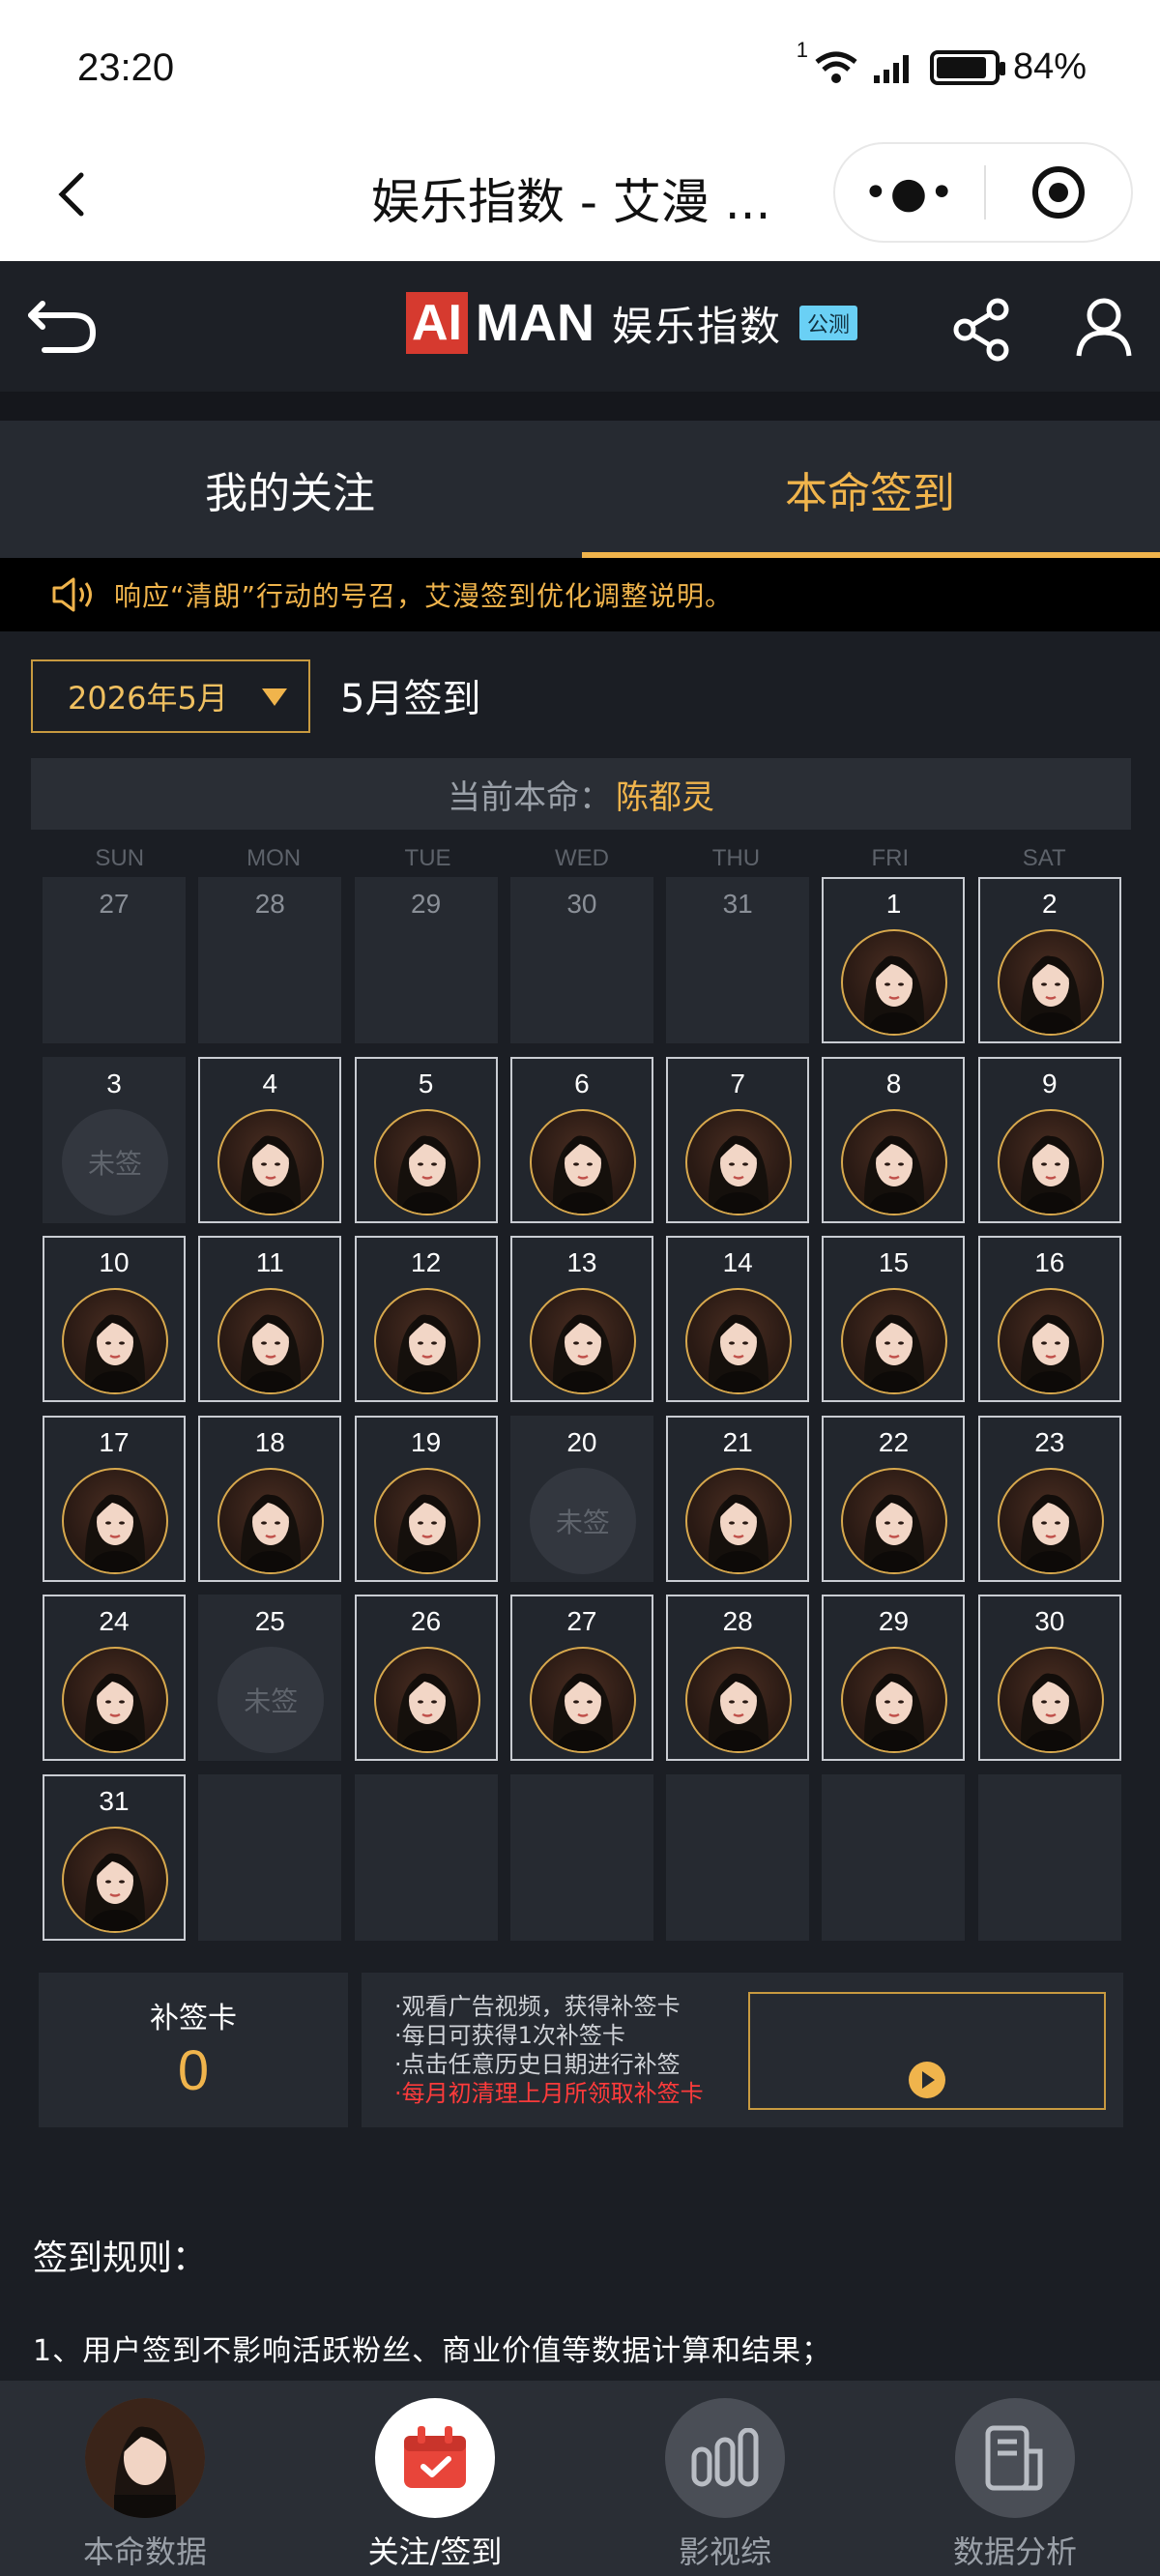  I want to click on user-icon, so click(1104, 327).